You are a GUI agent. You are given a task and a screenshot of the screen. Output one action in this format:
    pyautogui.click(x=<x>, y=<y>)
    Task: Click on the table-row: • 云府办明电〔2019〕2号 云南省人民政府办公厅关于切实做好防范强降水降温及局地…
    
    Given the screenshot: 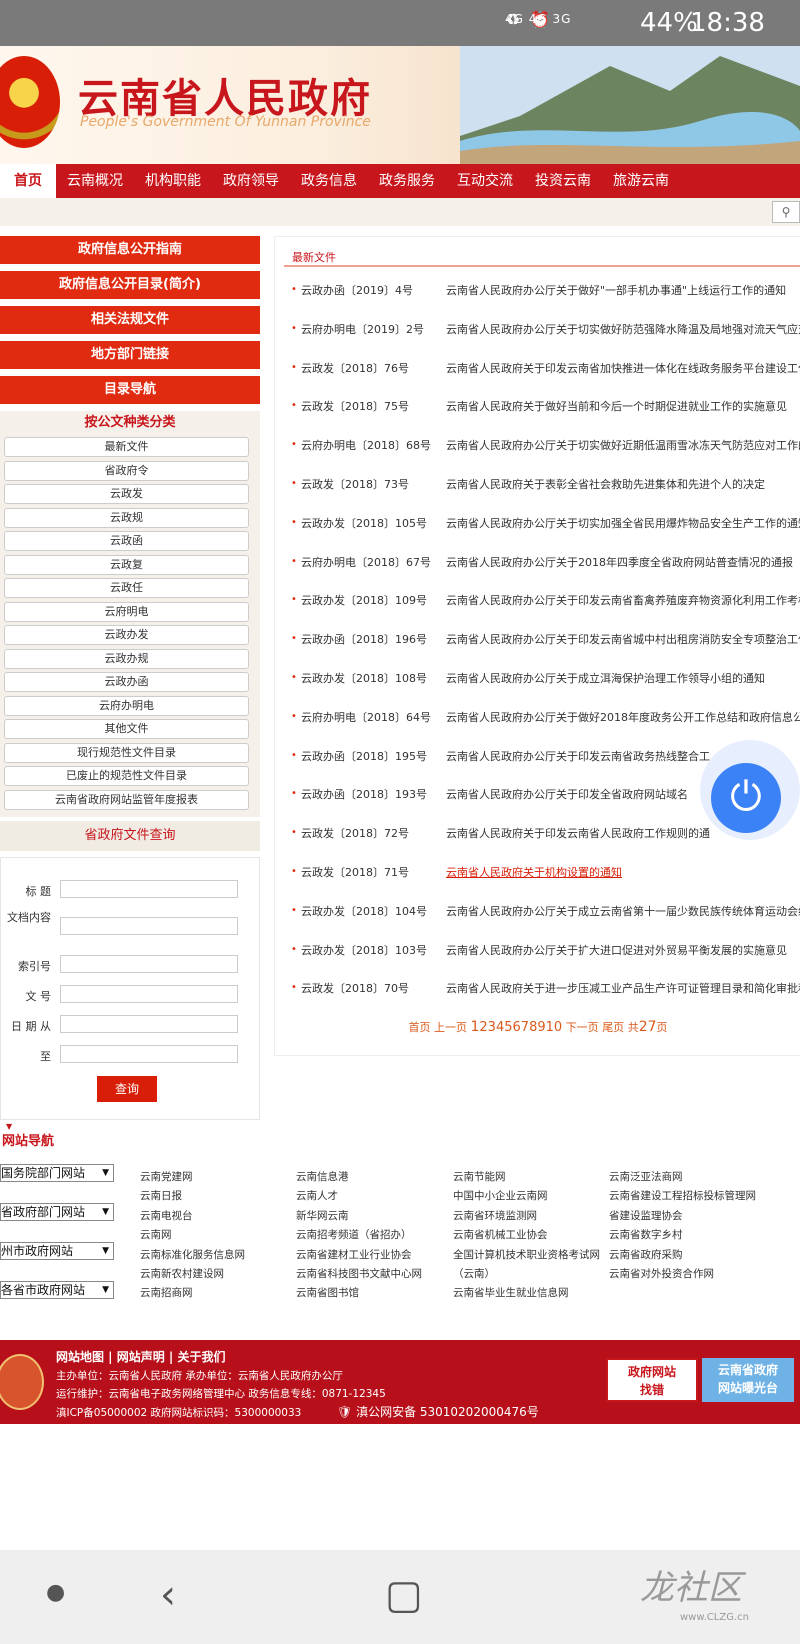 What is the action you would take?
    pyautogui.click(x=545, y=340)
    